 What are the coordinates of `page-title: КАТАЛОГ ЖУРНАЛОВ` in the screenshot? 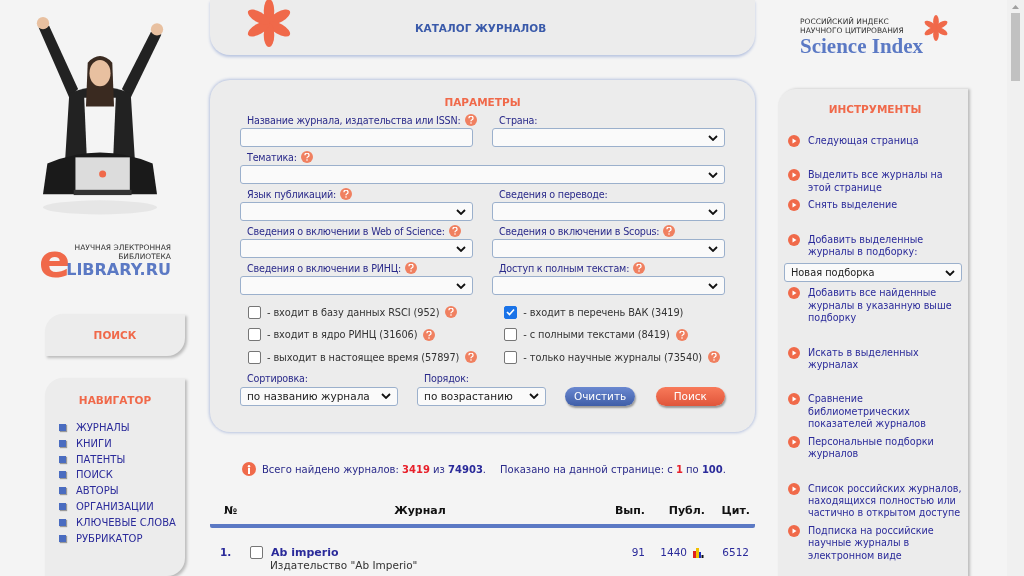 It's located at (481, 27).